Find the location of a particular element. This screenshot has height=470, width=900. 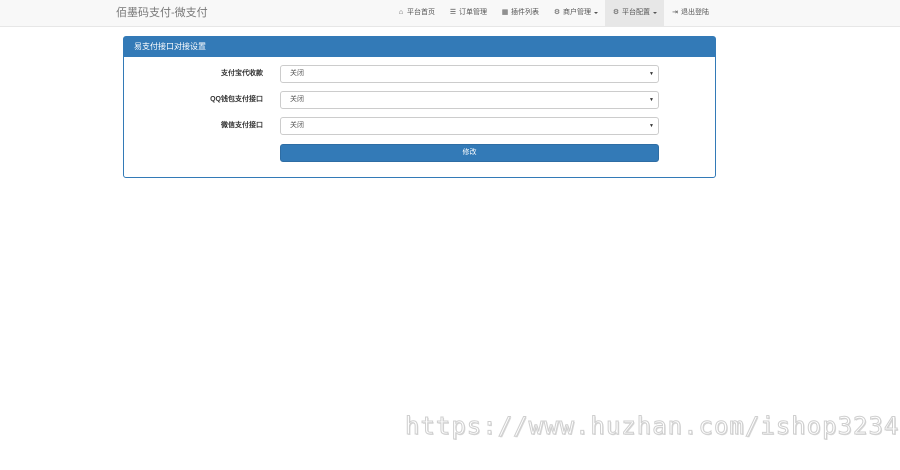

nav-item-label: 订单管理 is located at coordinates (473, 12).